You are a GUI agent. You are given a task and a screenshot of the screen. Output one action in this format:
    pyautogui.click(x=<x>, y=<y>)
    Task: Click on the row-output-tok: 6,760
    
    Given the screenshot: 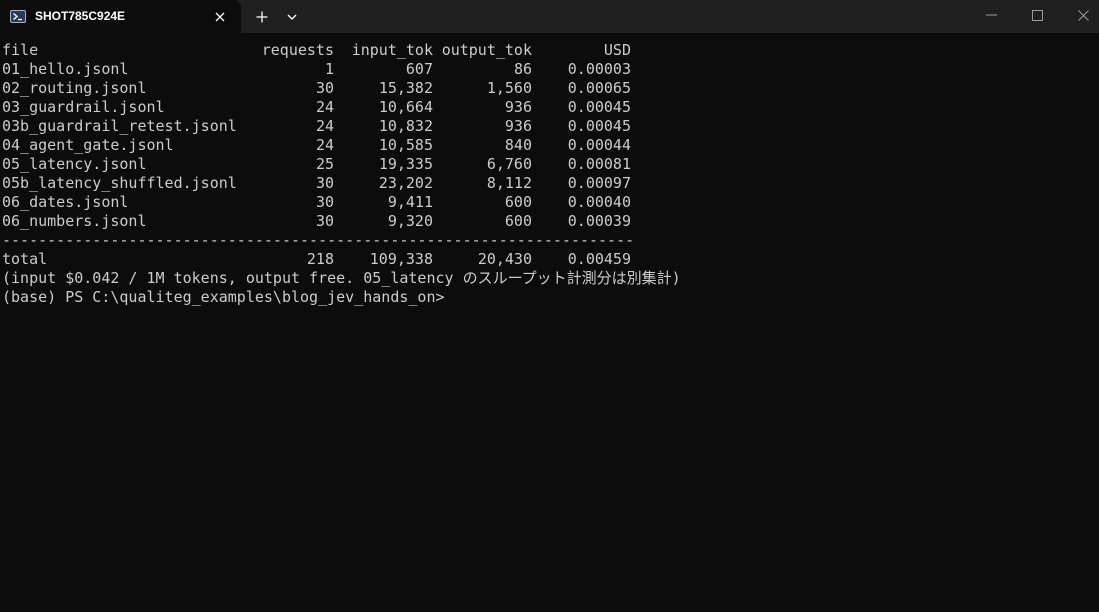 What is the action you would take?
    pyautogui.click(x=509, y=164)
    